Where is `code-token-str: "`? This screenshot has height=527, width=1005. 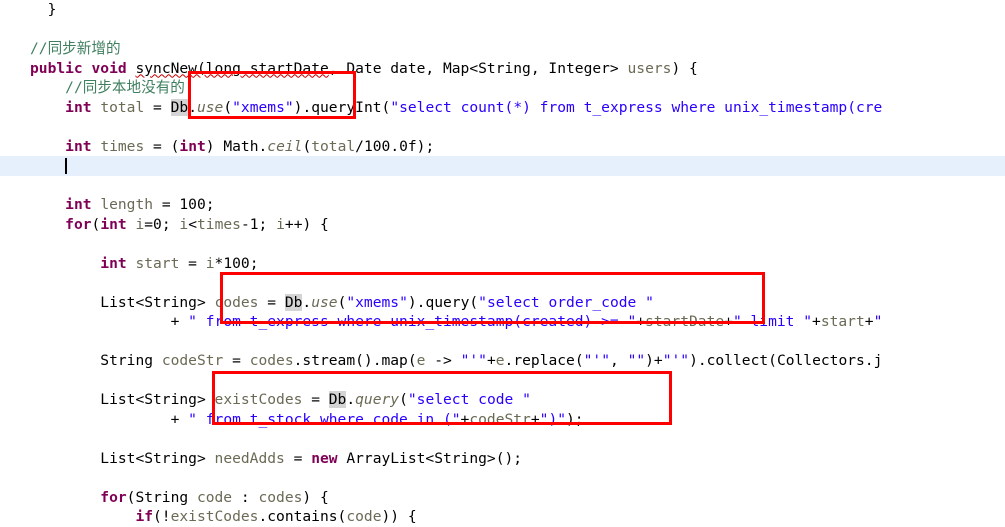
code-token-str: " is located at coordinates (878, 321).